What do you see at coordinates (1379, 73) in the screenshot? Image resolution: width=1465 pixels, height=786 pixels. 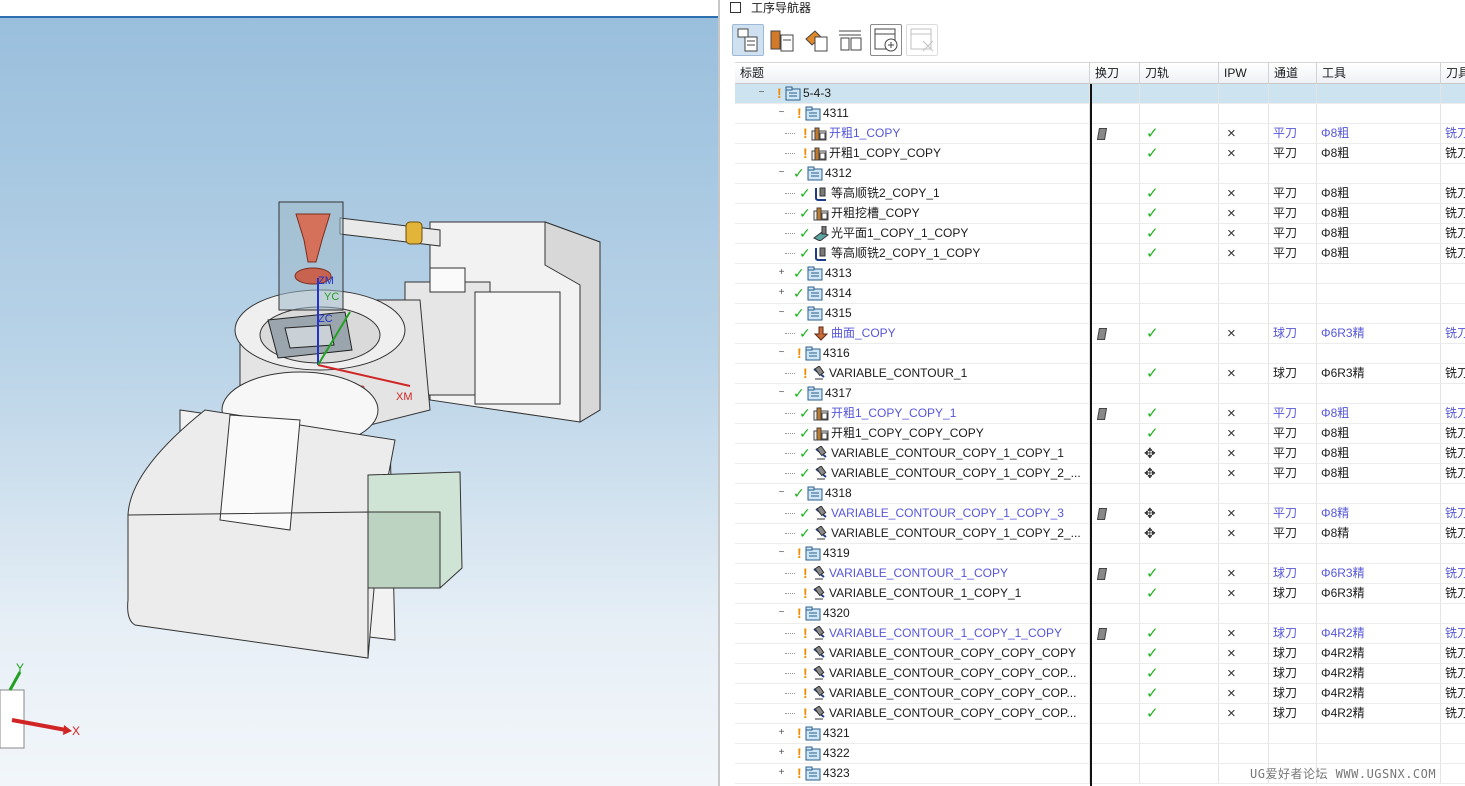 I see `col-tool: 工具` at bounding box center [1379, 73].